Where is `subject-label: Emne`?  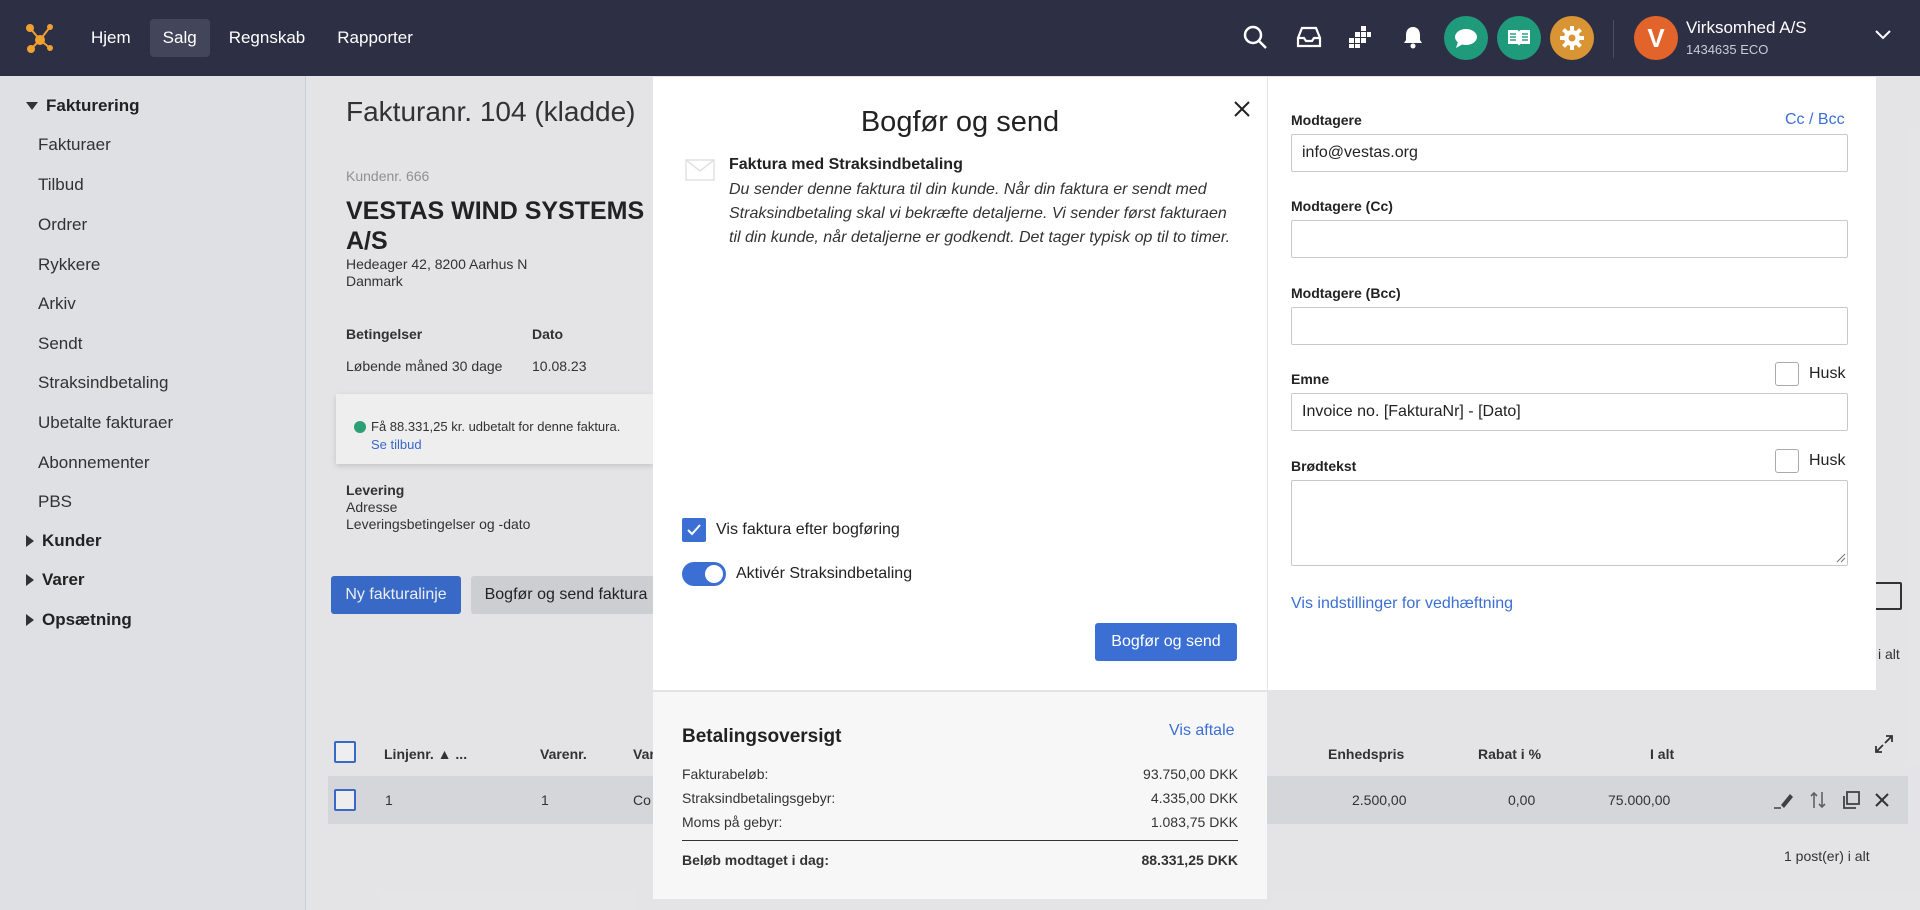 subject-label: Emne is located at coordinates (1310, 379).